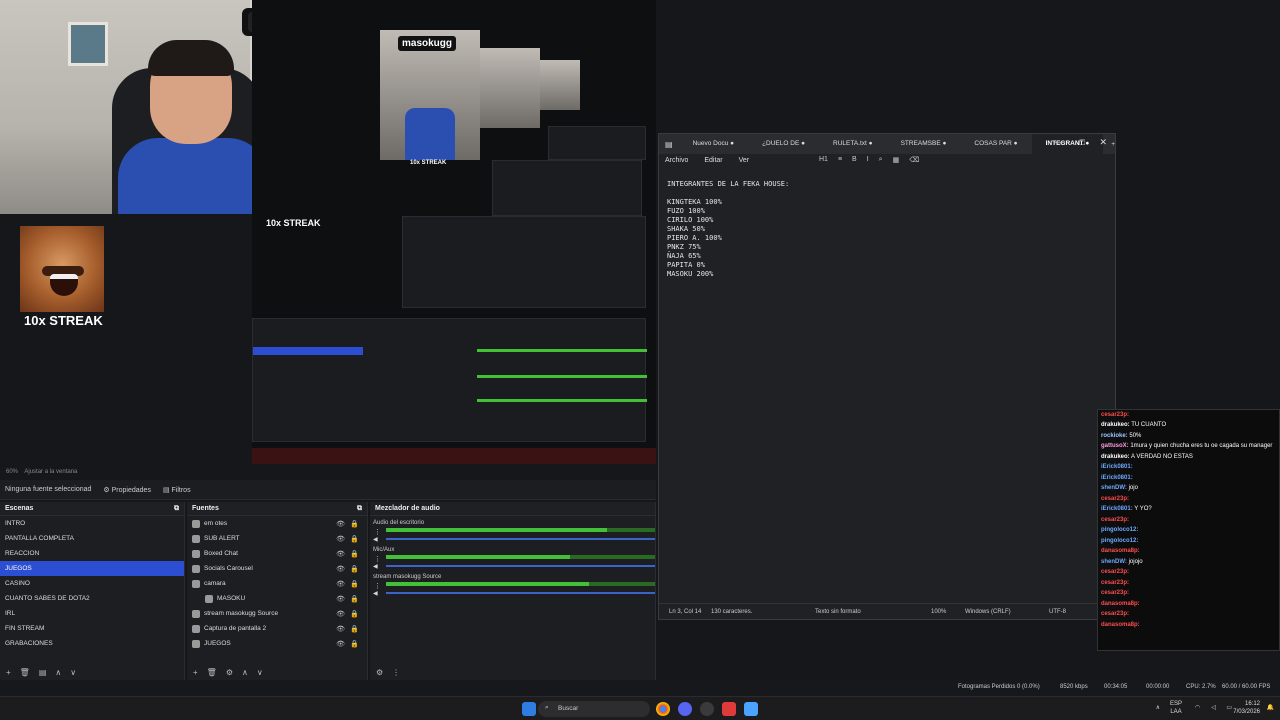 Image resolution: width=1280 pixels, height=720 pixels. Describe the element at coordinates (127, 490) in the screenshot. I see `properties-button: ⚙ Propiedades` at that location.